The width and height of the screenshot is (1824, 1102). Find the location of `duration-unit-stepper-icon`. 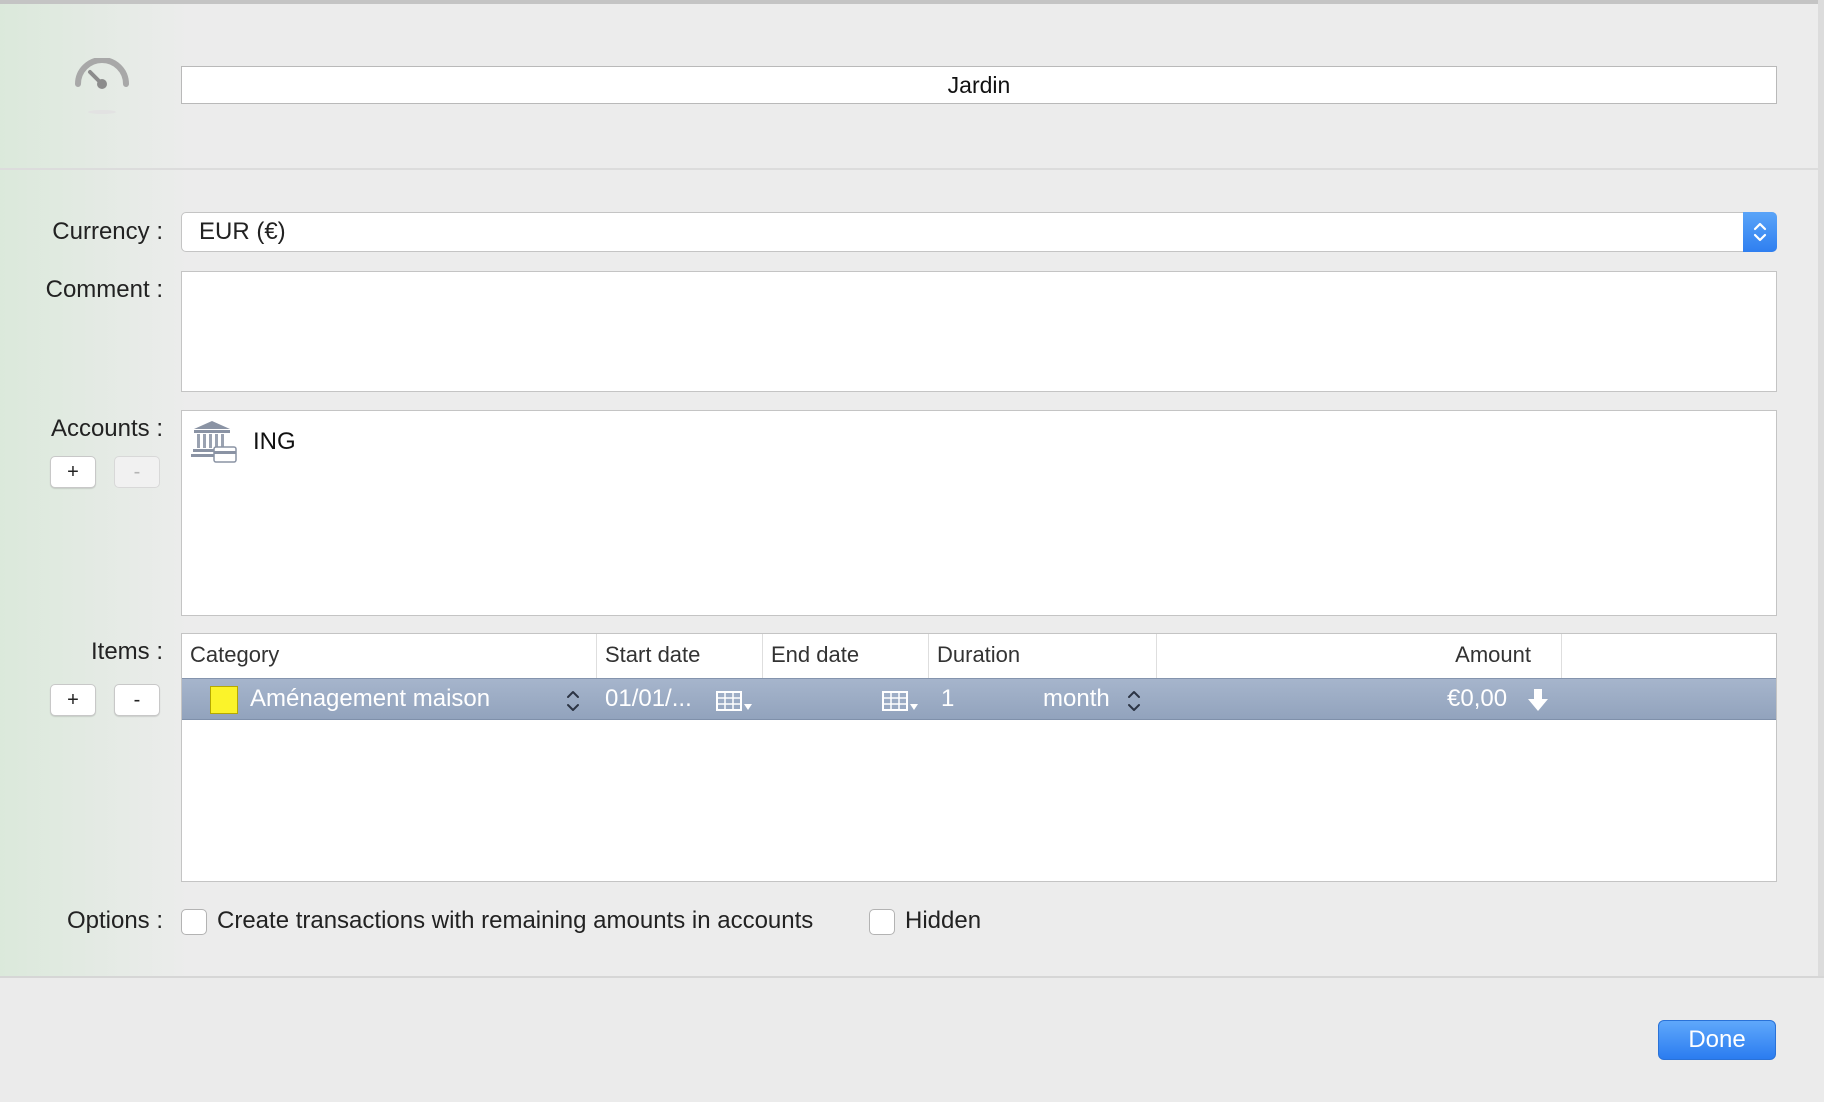

duration-unit-stepper-icon is located at coordinates (1134, 701).